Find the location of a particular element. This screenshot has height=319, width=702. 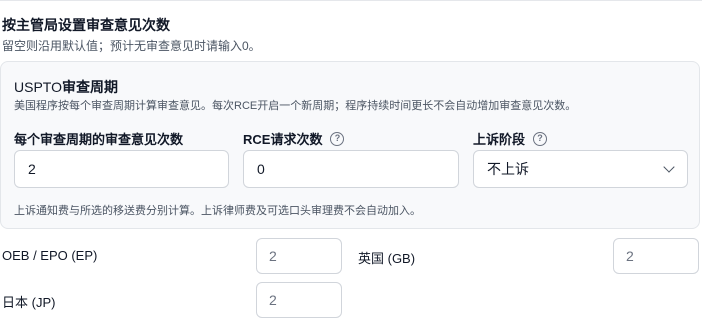

section-hint: 留空则沿用默认值；预计无审查意见时请输入0。 is located at coordinates (131, 46).